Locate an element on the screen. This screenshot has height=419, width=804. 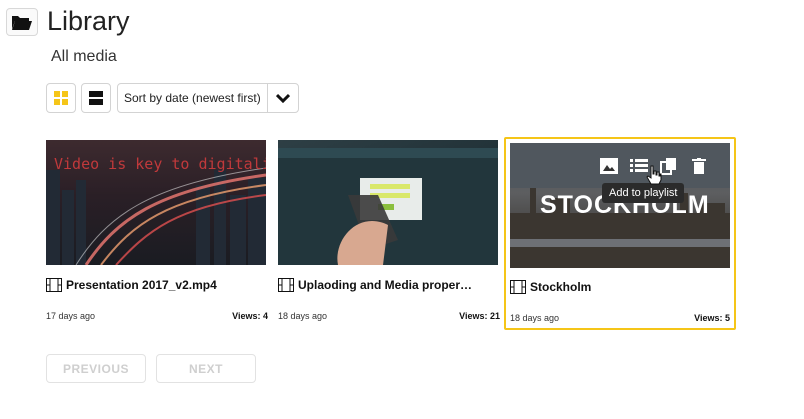
media-thumbnail: STOCKHOLM Add to playlist is located at coordinates (620, 205).